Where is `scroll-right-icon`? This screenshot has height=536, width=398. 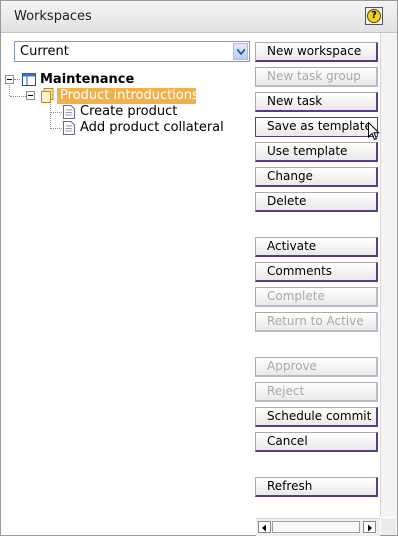 scroll-right-icon is located at coordinates (369, 527).